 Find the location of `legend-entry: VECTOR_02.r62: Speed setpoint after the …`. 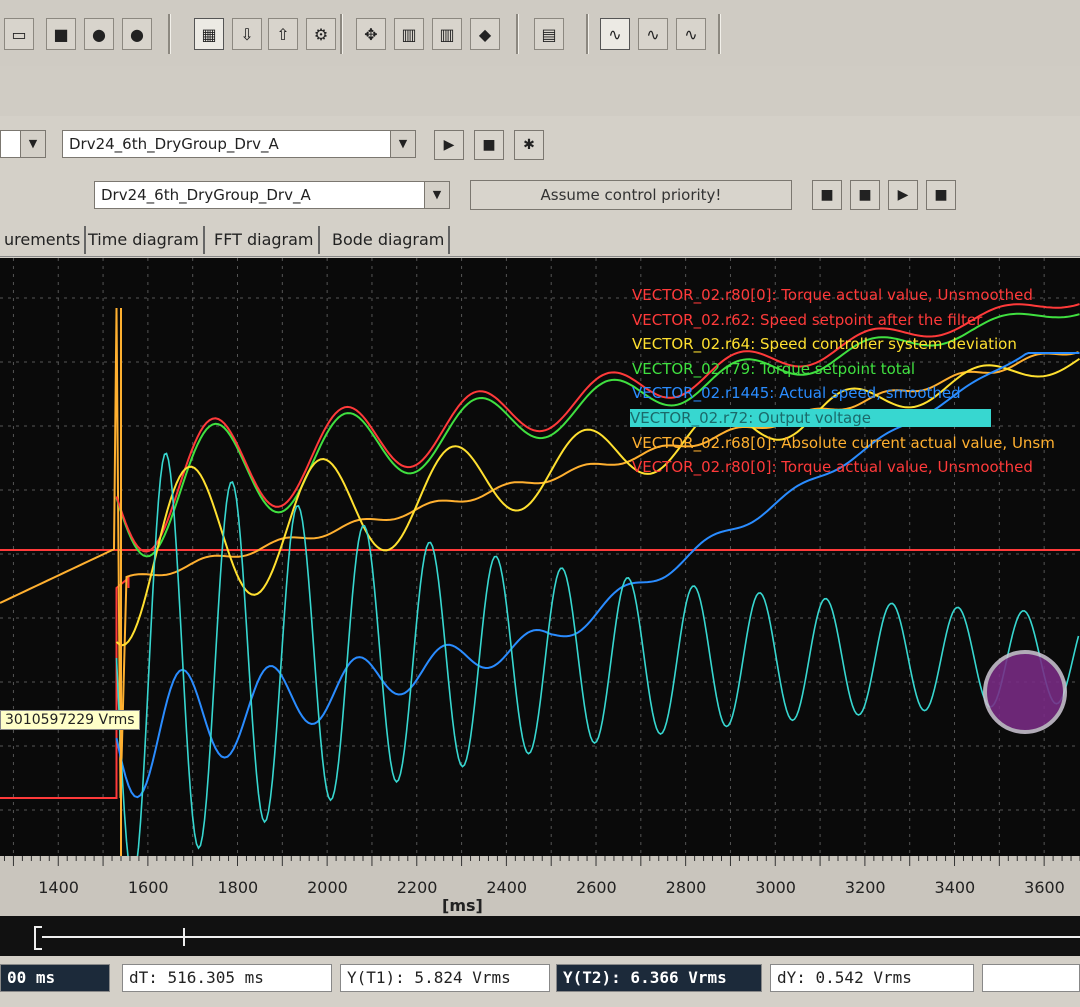

legend-entry: VECTOR_02.r62: Speed setpoint after the … is located at coordinates (807, 319).